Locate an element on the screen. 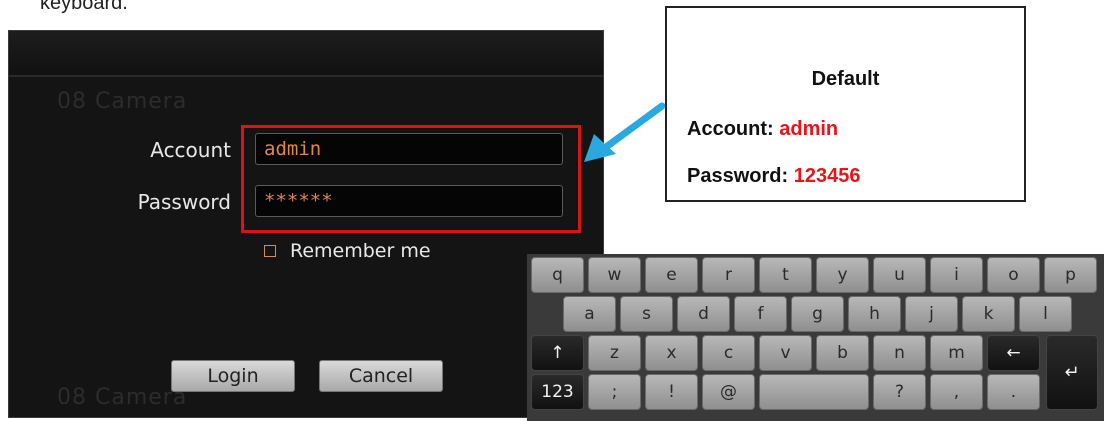 Image resolution: width=1104 pixels, height=421 pixels. account-label: Account is located at coordinates (190, 150).